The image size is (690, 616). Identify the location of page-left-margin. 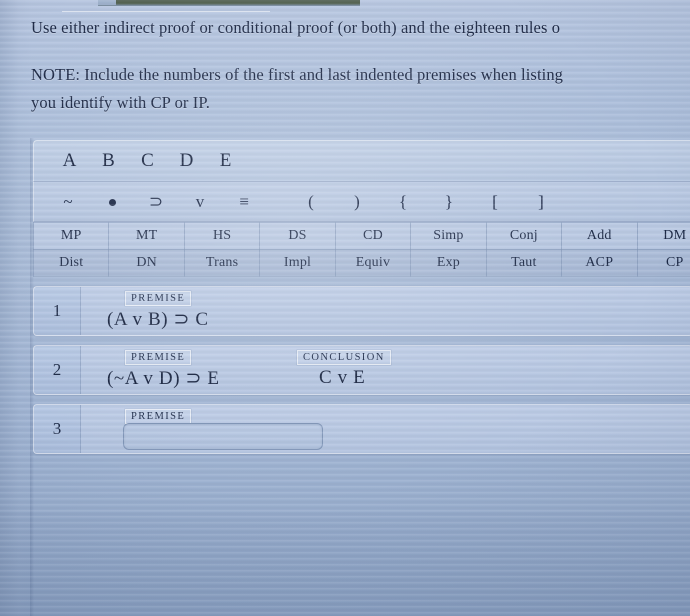
(15, 308).